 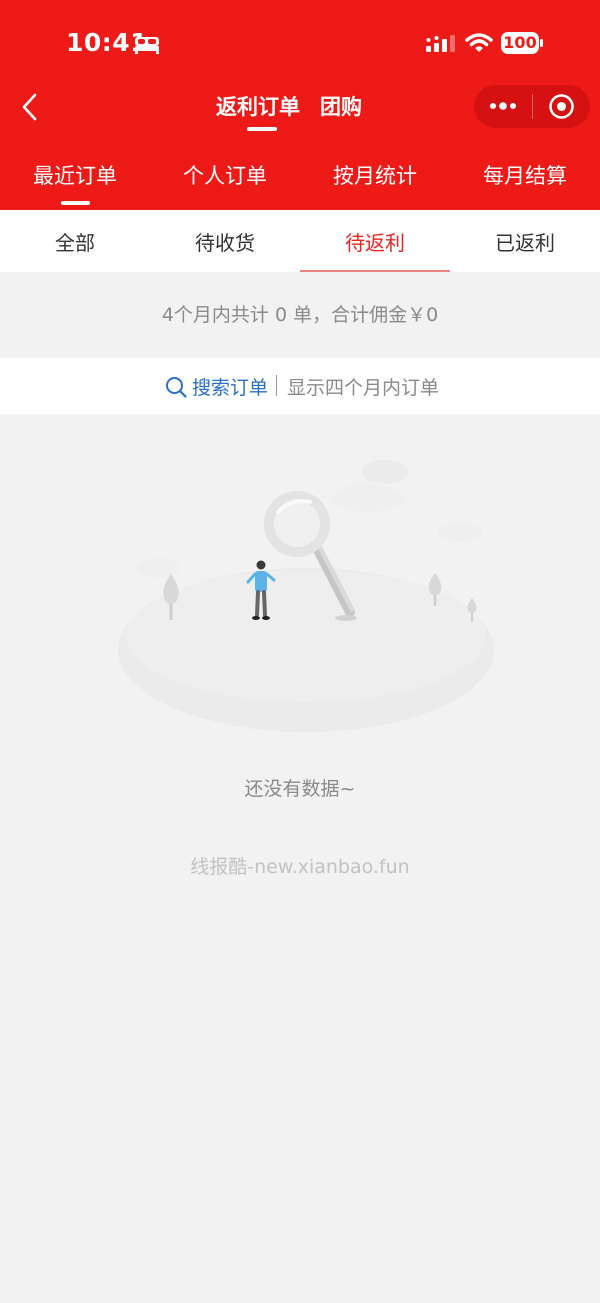 I want to click on back-arrow-icon, so click(x=31, y=107).